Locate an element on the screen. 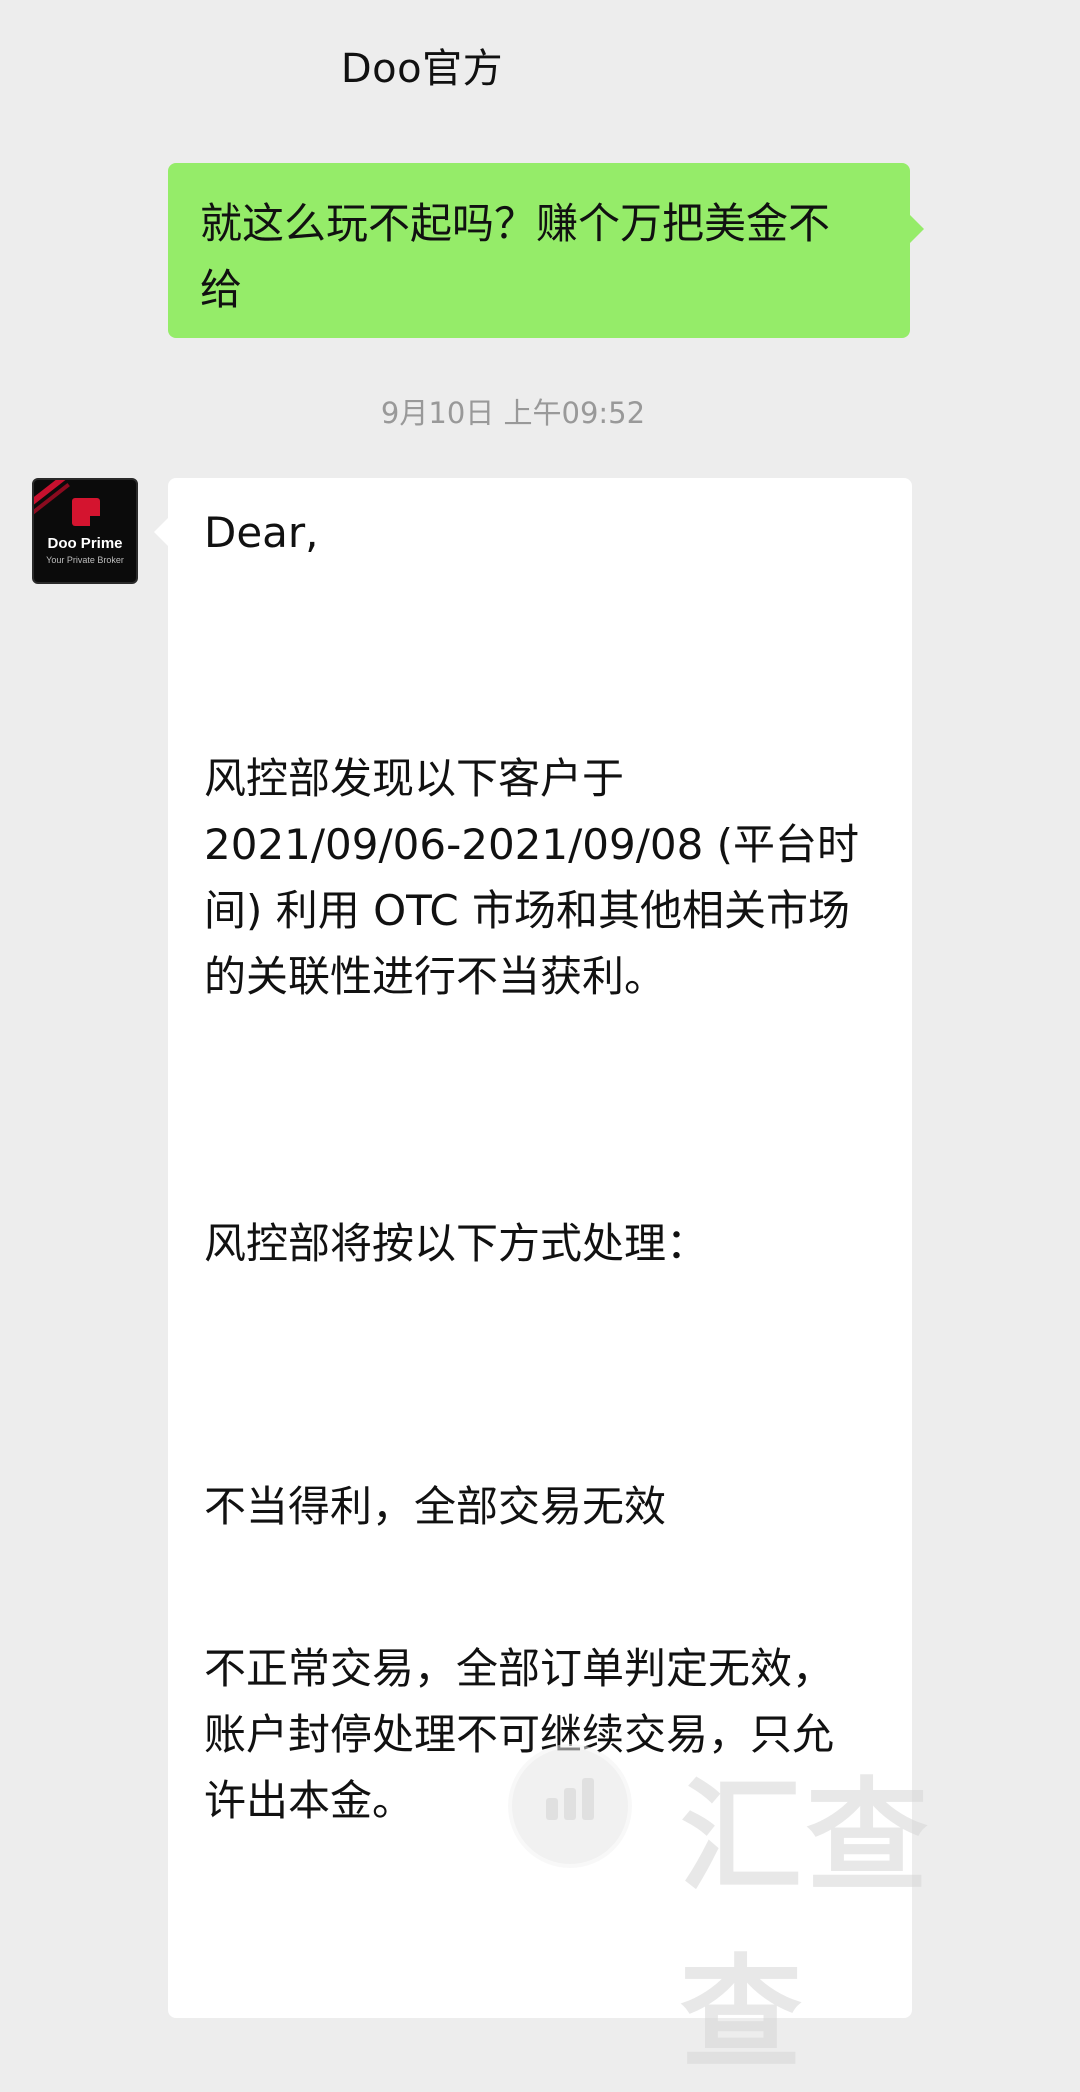  message-line: Dear, is located at coordinates (261, 532).